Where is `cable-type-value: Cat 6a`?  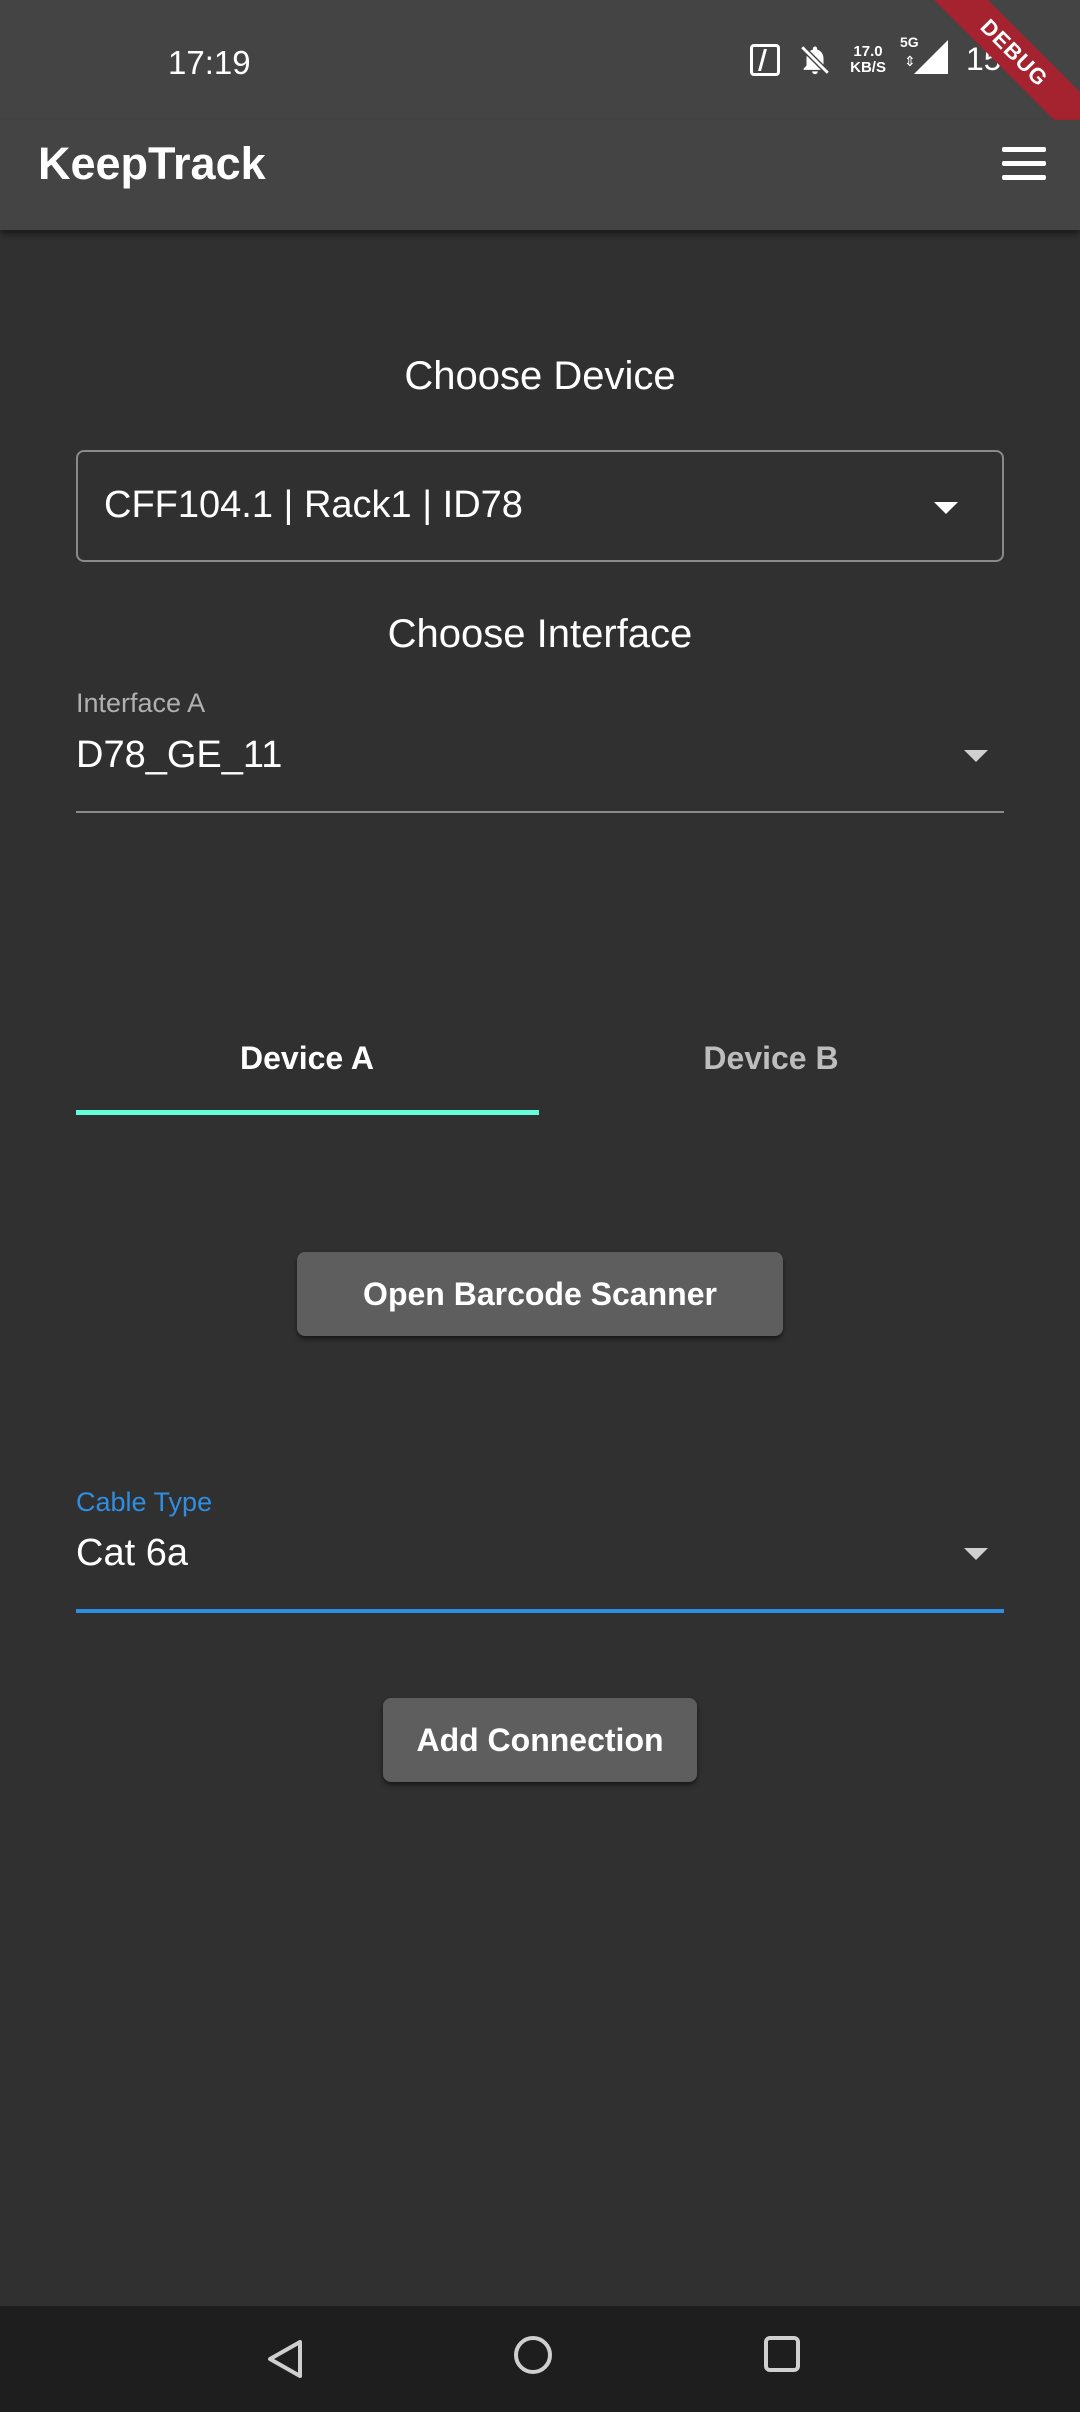 cable-type-value: Cat 6a is located at coordinates (132, 1553).